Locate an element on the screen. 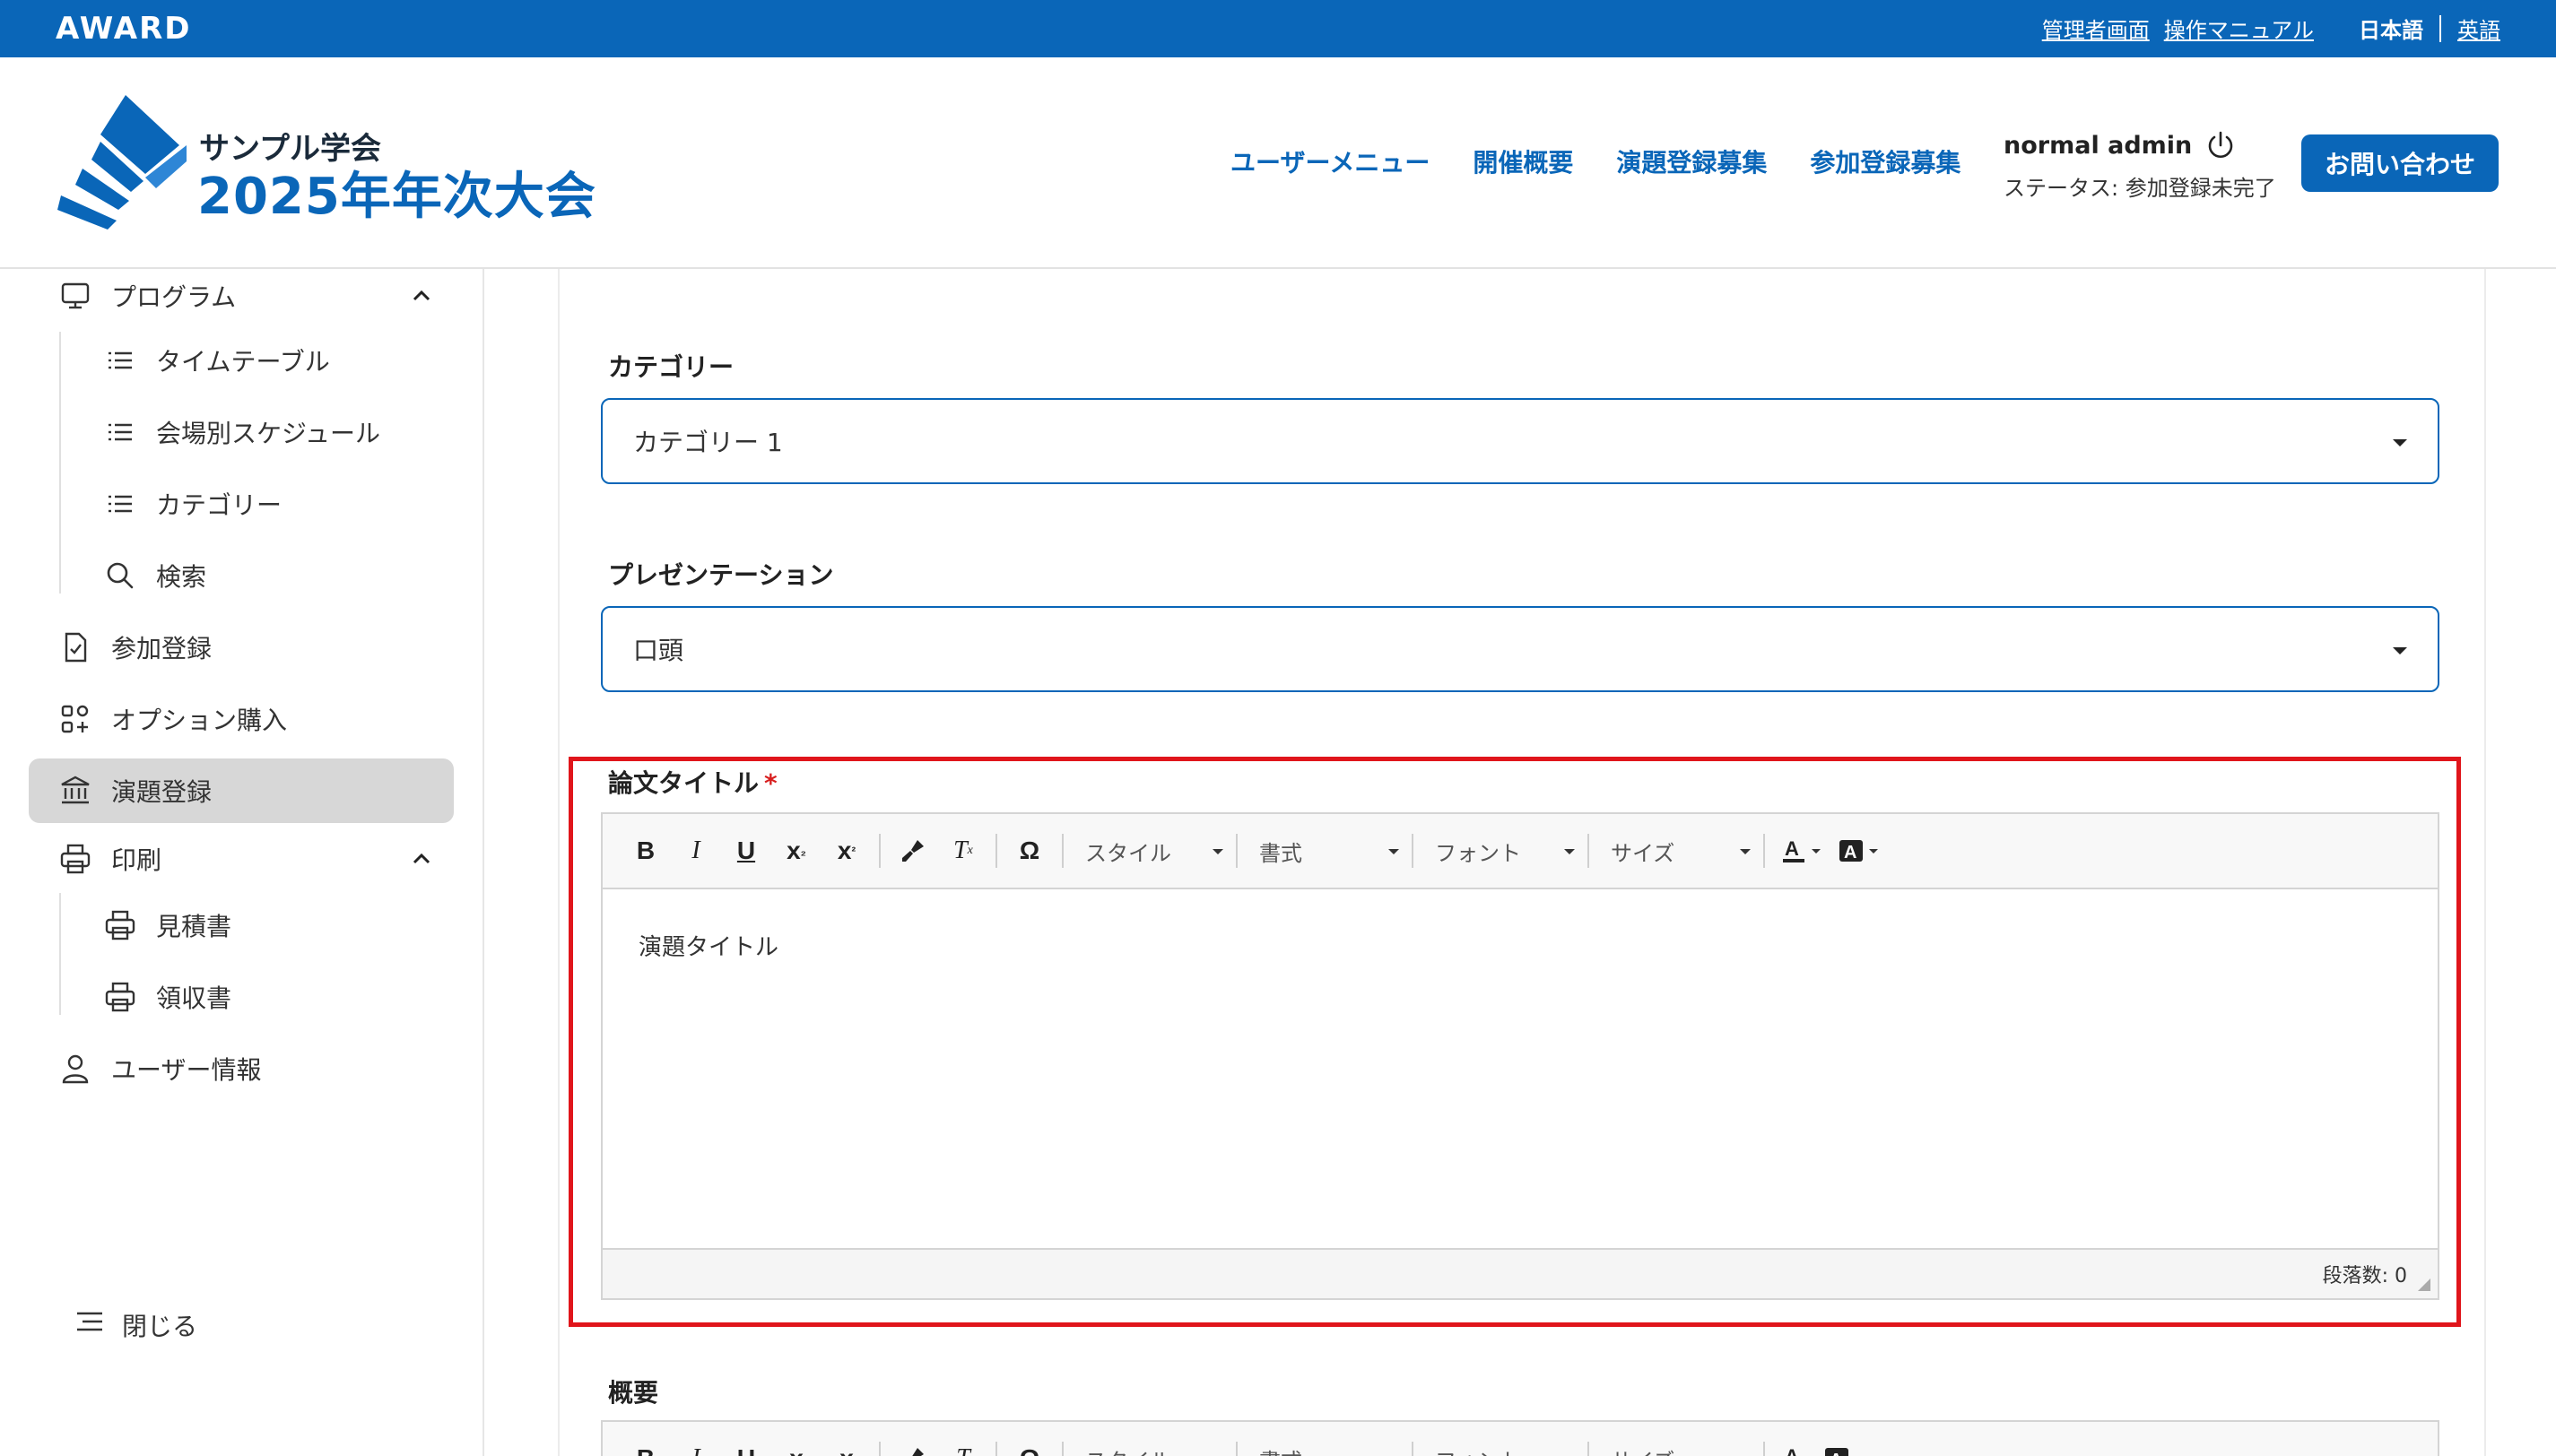 The width and height of the screenshot is (2556, 1456). sidebar-item-receipt: 領収書 is located at coordinates (241, 997).